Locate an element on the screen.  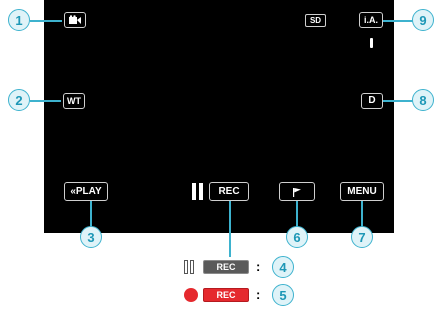
callout-2: 2 is located at coordinates (19, 100).